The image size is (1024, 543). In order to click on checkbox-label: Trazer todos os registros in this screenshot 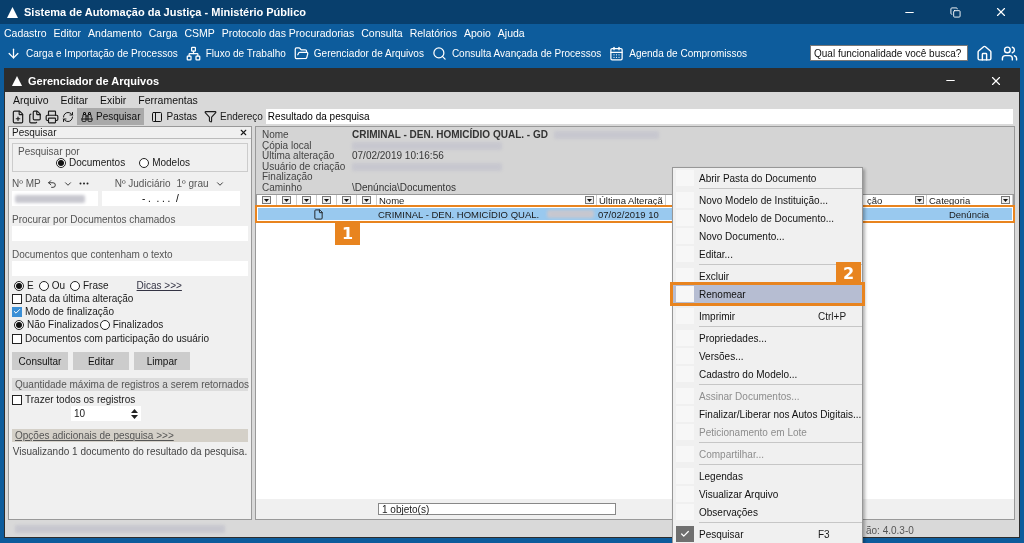, I will do `click(80, 399)`.